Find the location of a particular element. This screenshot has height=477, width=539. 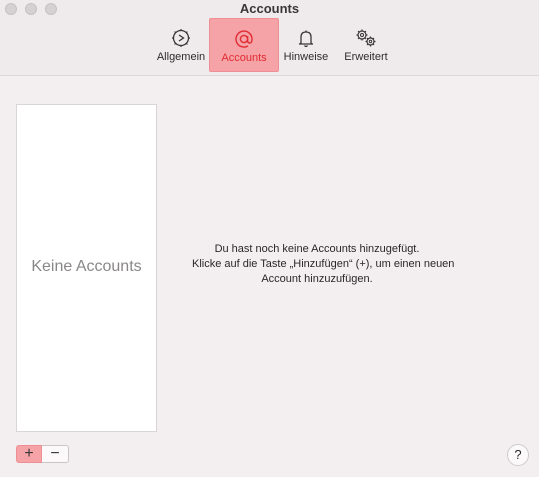

message-line: Account hinzuzufügen. is located at coordinates (317, 279).